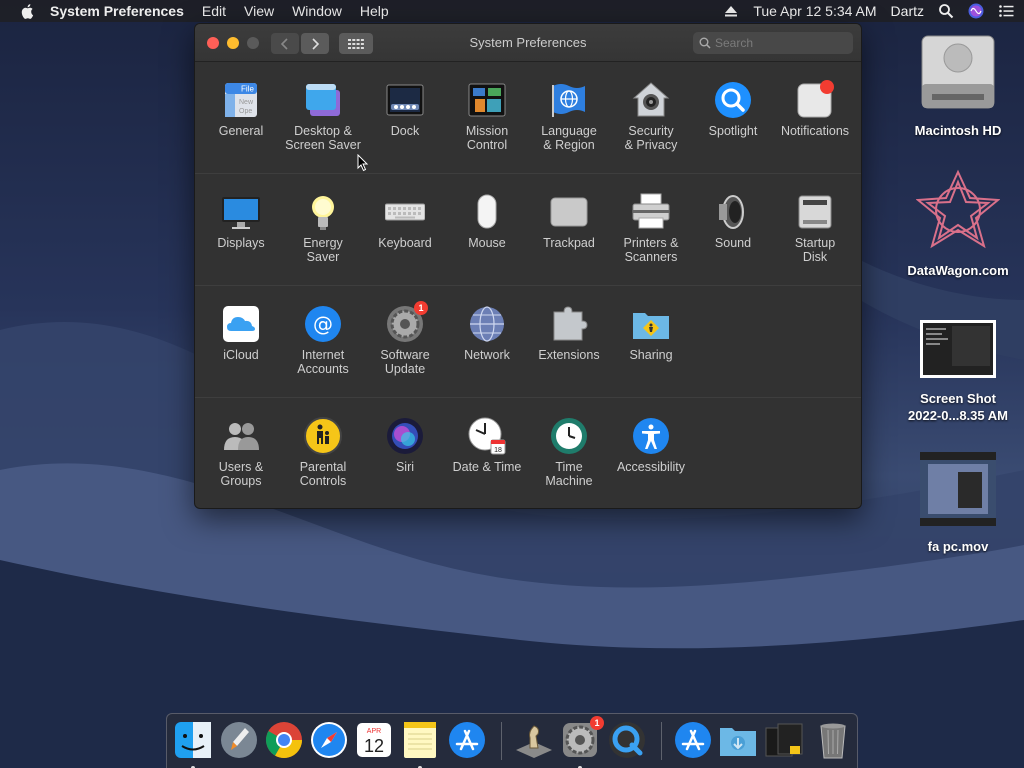 Image resolution: width=1024 pixels, height=768 pixels. Describe the element at coordinates (239, 740) in the screenshot. I see `dock-launchpad` at that location.